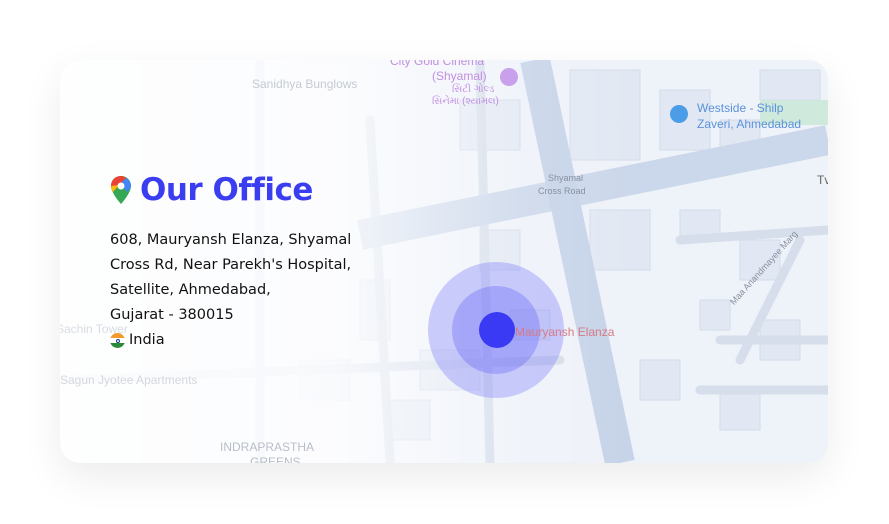 The height and width of the screenshot is (524, 889). I want to click on map-label-sanidhya: Sanidhya Bunglows, so click(305, 84).